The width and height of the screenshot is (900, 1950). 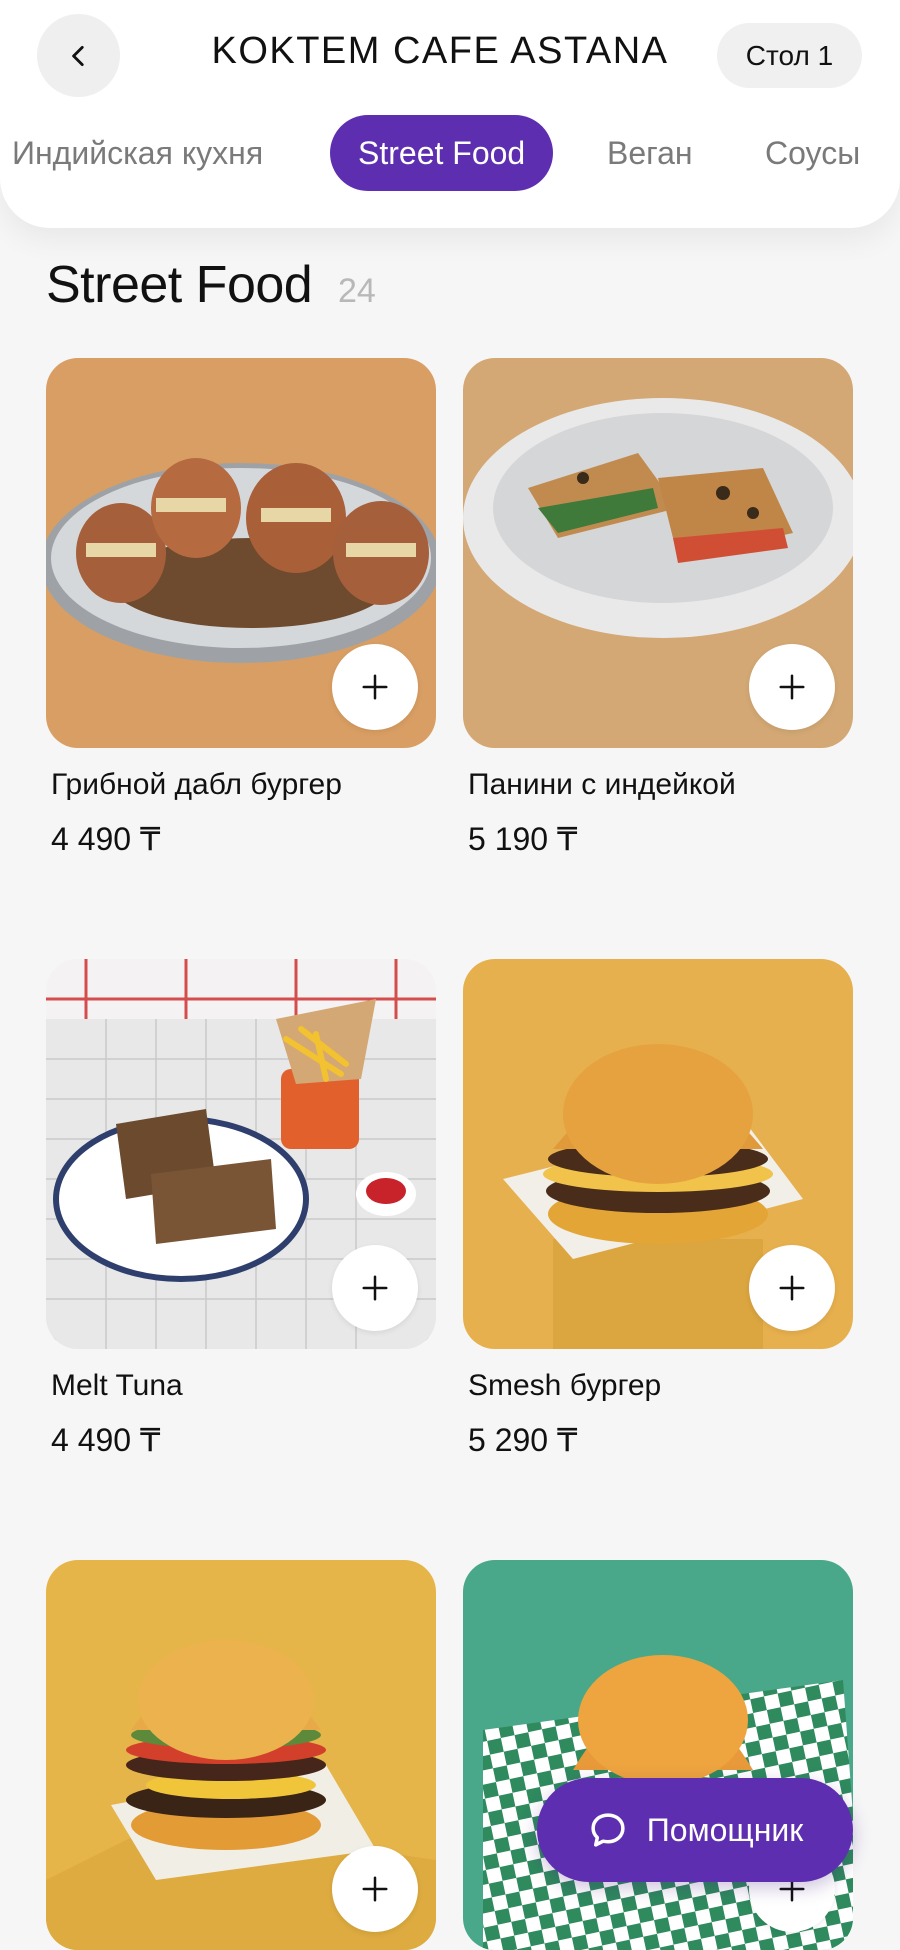 What do you see at coordinates (608, 1830) in the screenshot?
I see `chat-bubble-icon` at bounding box center [608, 1830].